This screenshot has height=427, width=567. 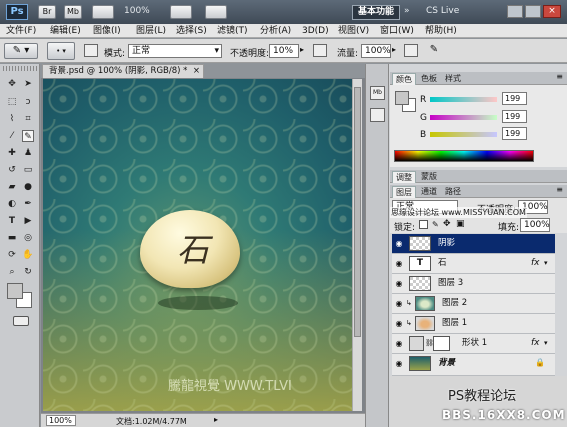 What do you see at coordinates (473, 244) in the screenshot?
I see `layer-row: ◉ 阴影` at bounding box center [473, 244].